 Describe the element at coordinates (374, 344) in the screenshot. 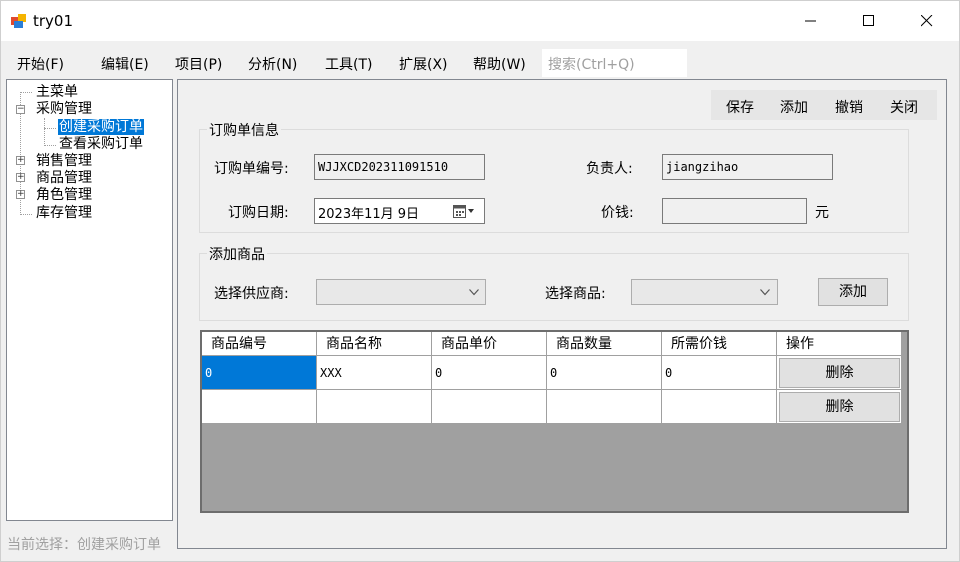

I see `column-header: 商品名称` at that location.